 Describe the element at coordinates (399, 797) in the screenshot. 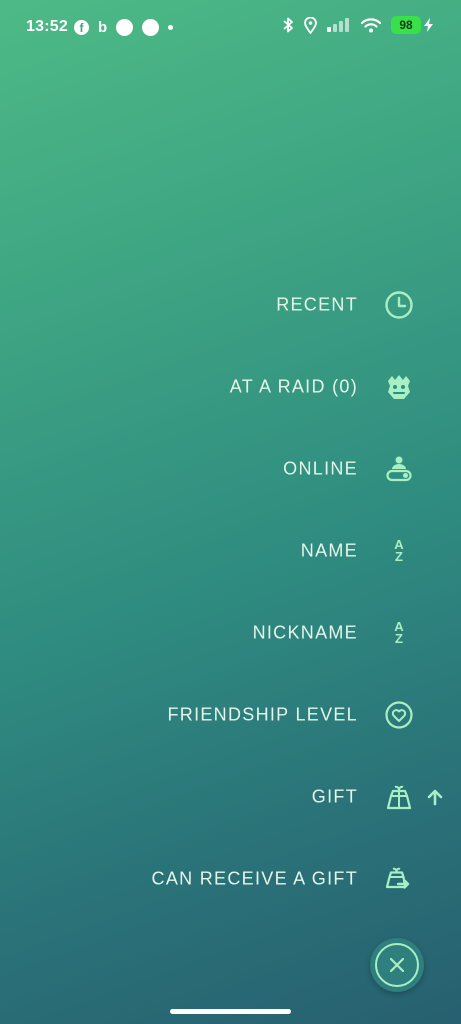

I see `gift-icon` at that location.